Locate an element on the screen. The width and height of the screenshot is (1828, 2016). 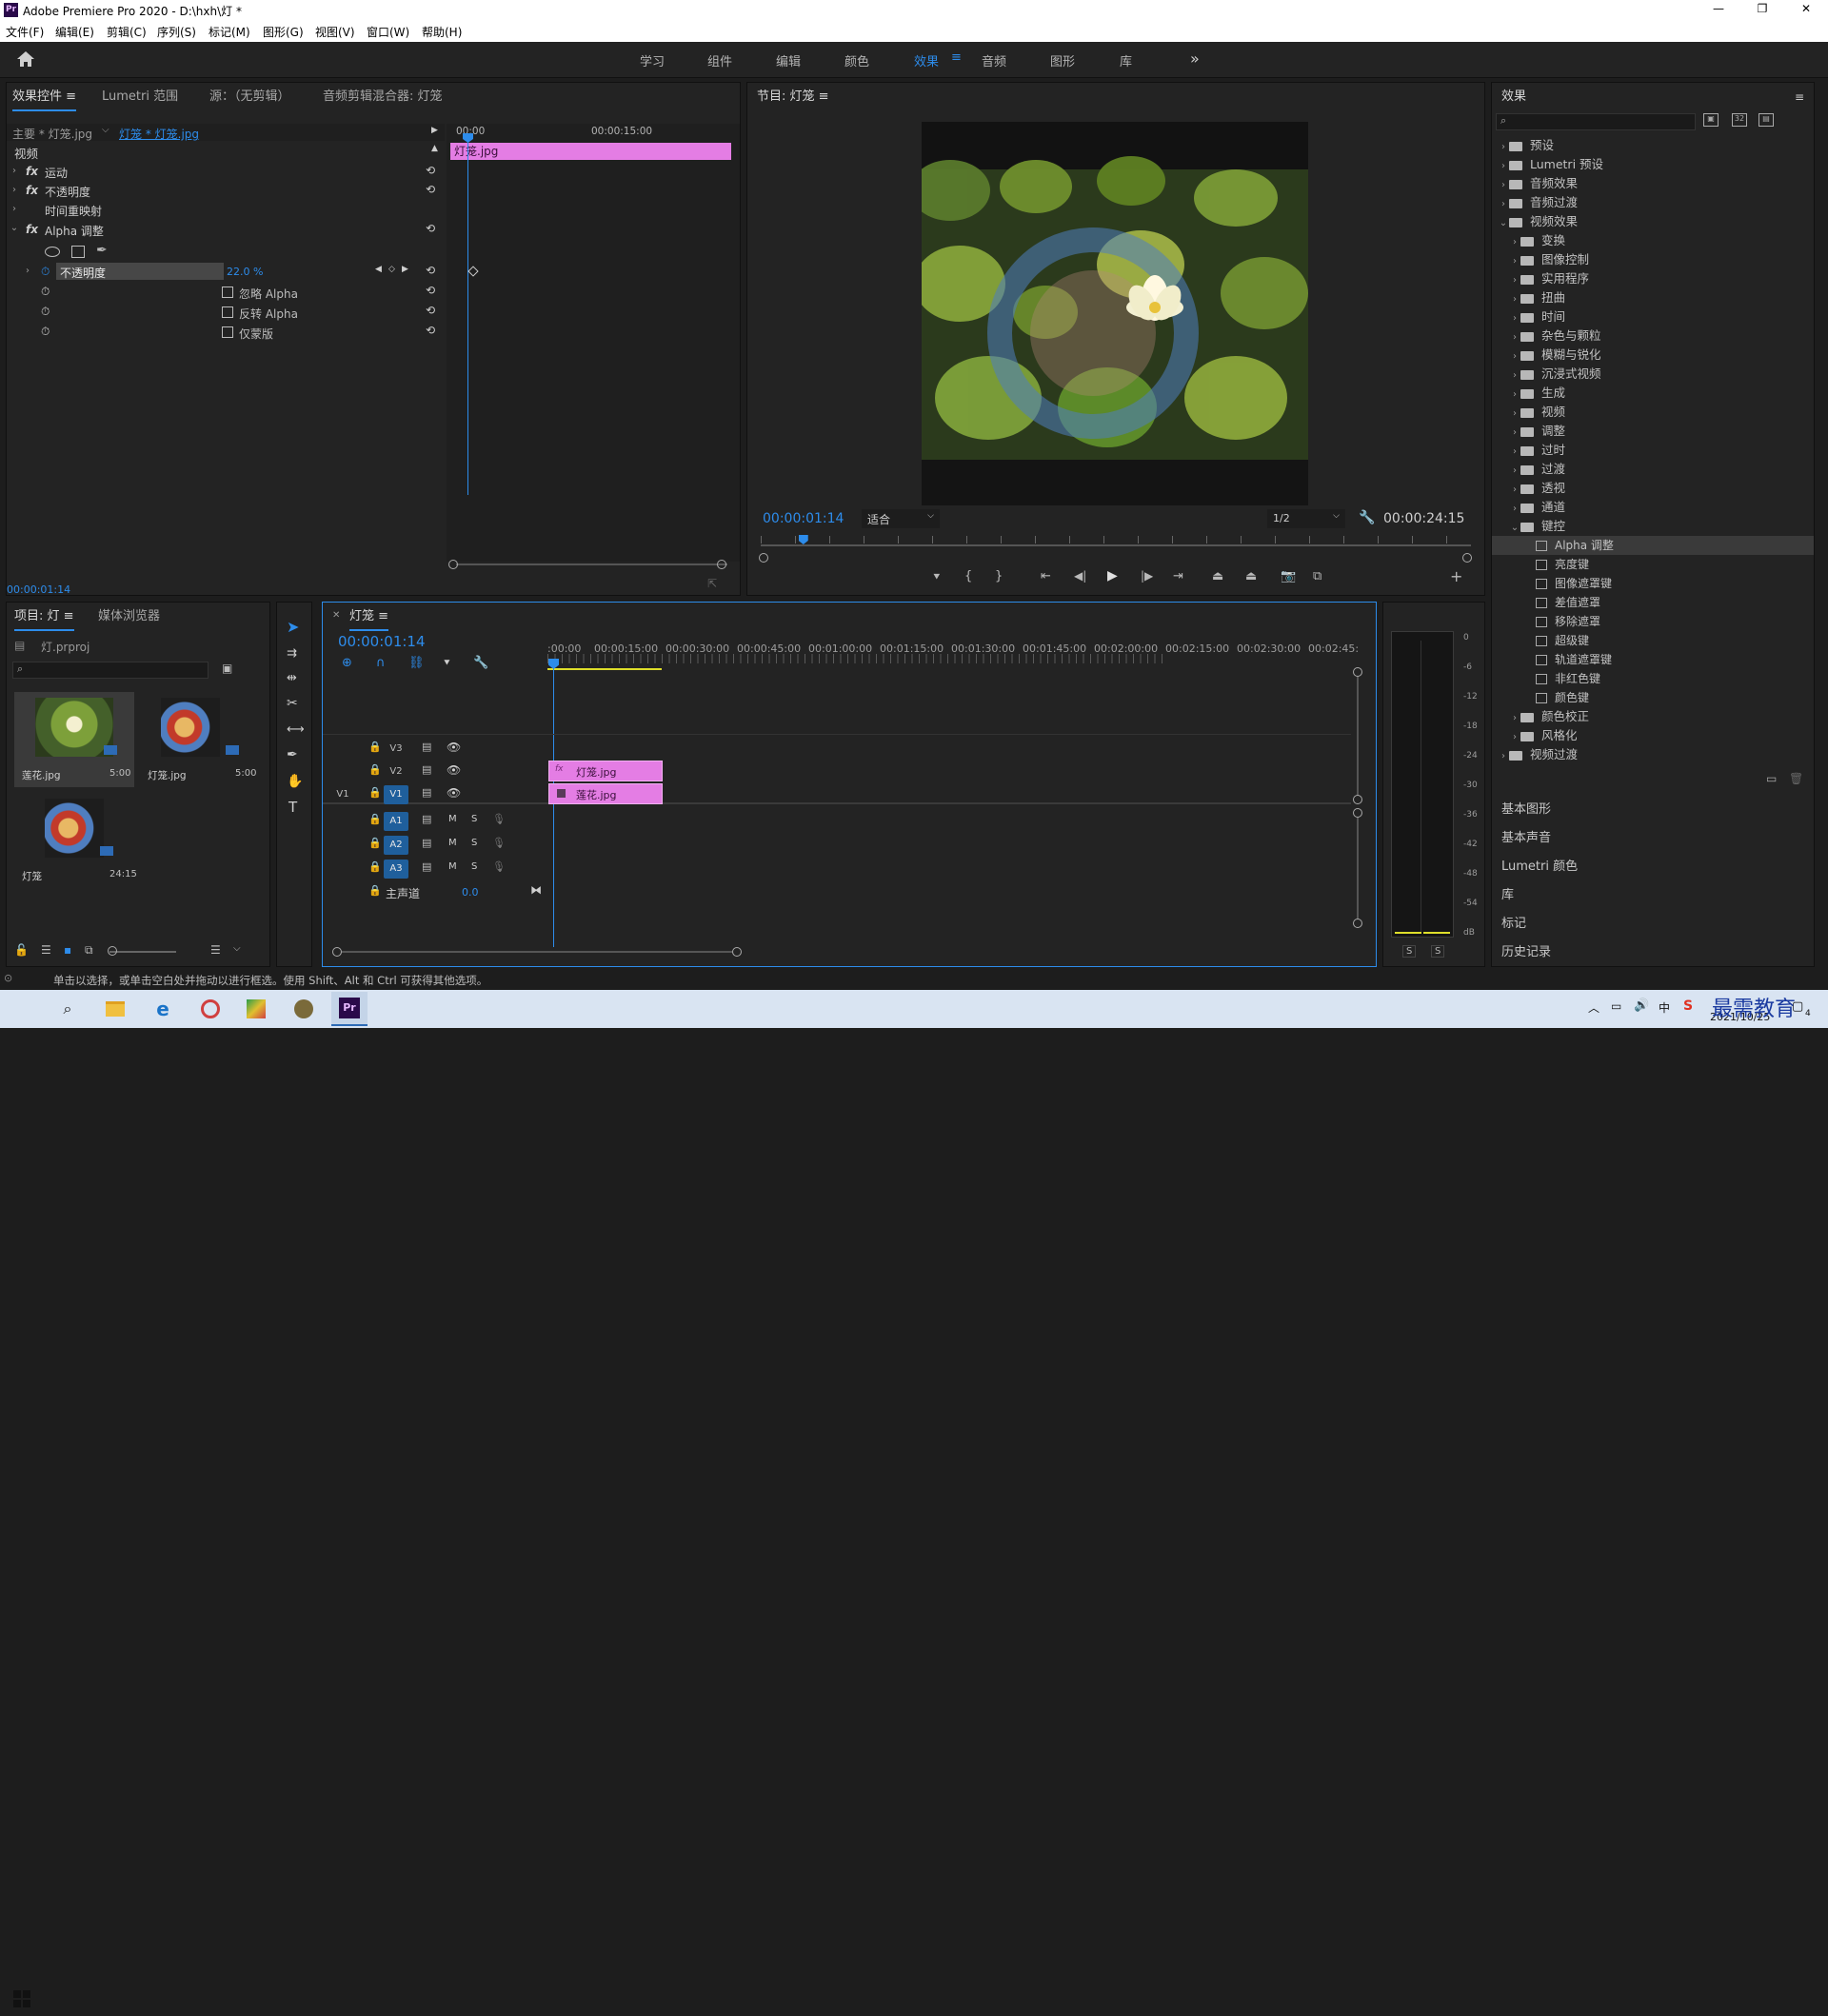
home-icon is located at coordinates (25, 59).